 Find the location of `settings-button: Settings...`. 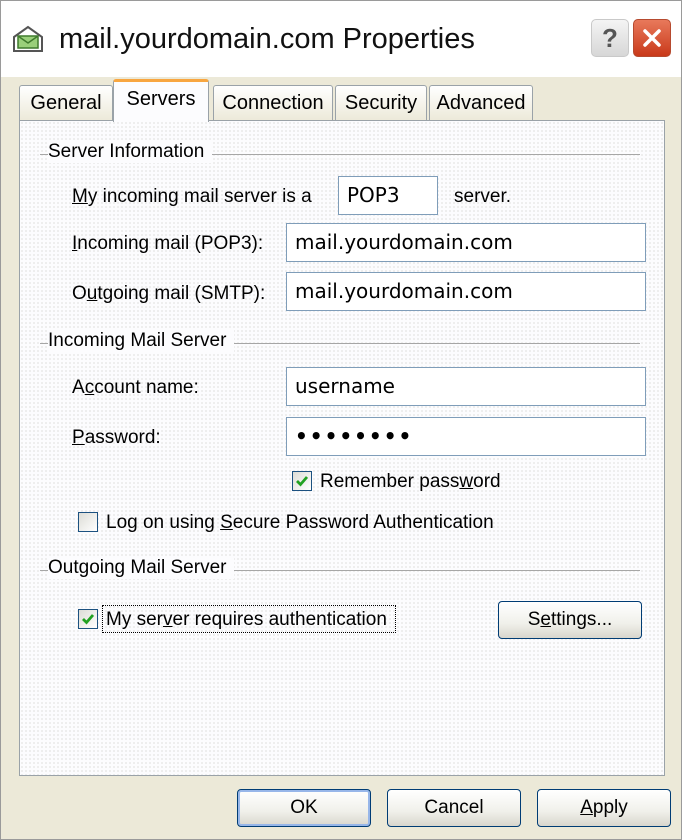

settings-button: Settings... is located at coordinates (570, 620).